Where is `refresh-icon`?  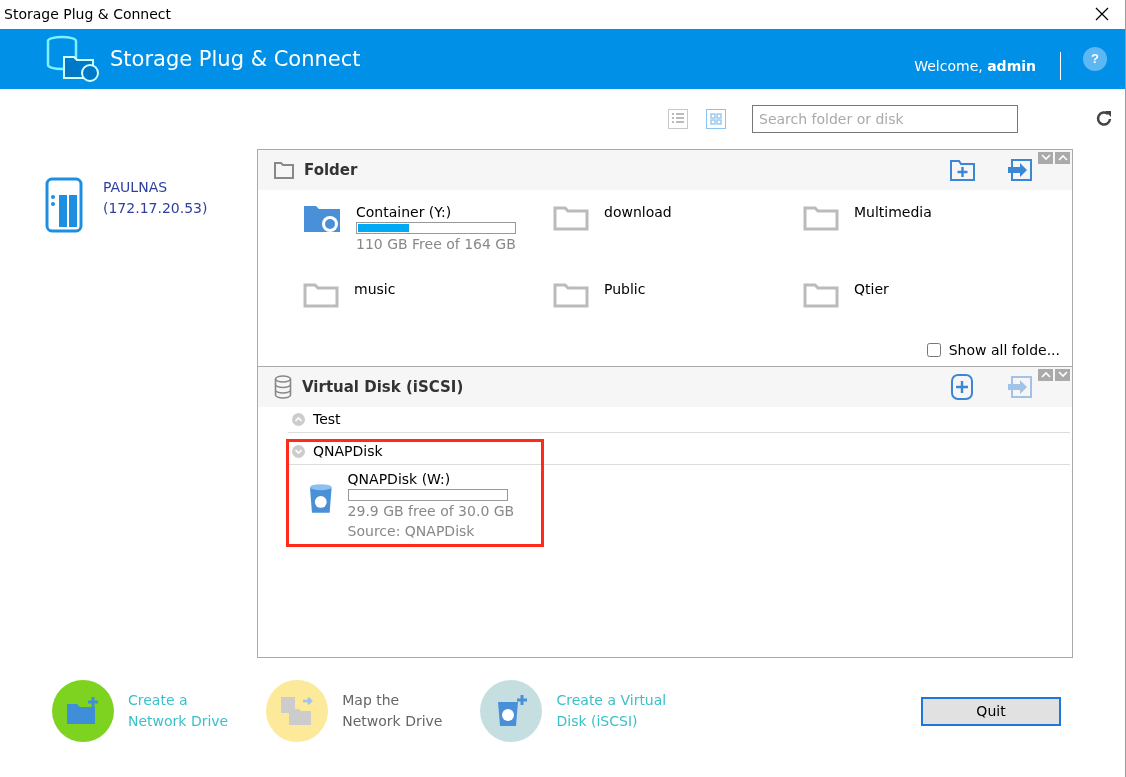
refresh-icon is located at coordinates (1104, 119).